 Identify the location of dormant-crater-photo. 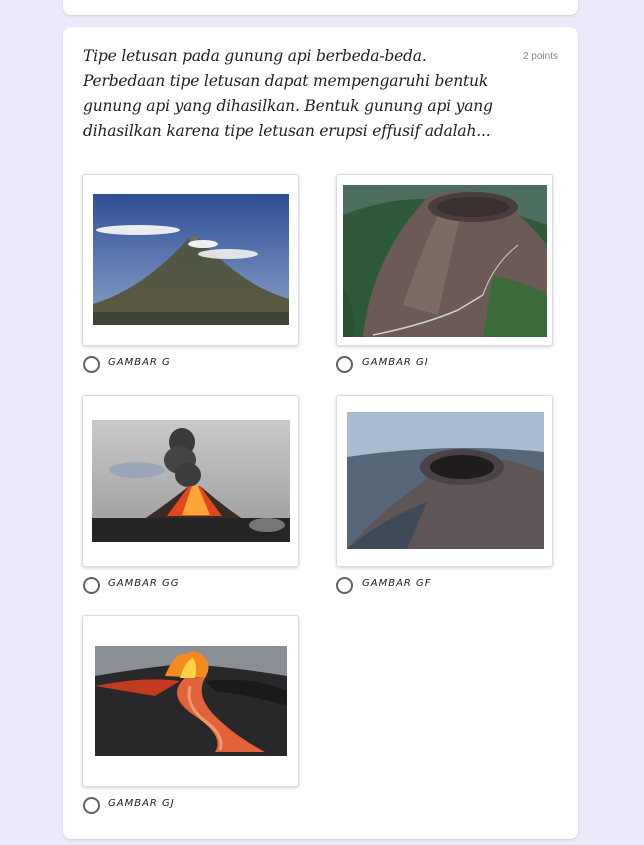
(445, 480).